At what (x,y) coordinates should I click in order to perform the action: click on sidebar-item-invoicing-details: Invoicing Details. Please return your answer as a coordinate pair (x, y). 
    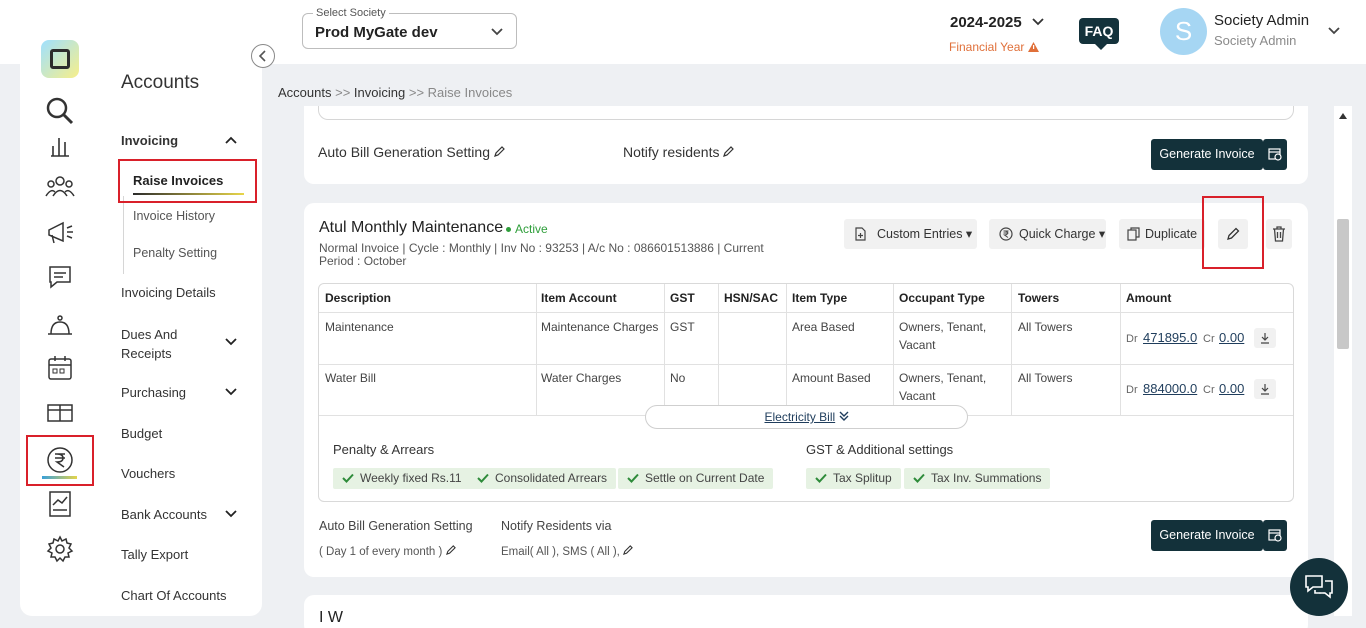
    Looking at the image, I should click on (168, 292).